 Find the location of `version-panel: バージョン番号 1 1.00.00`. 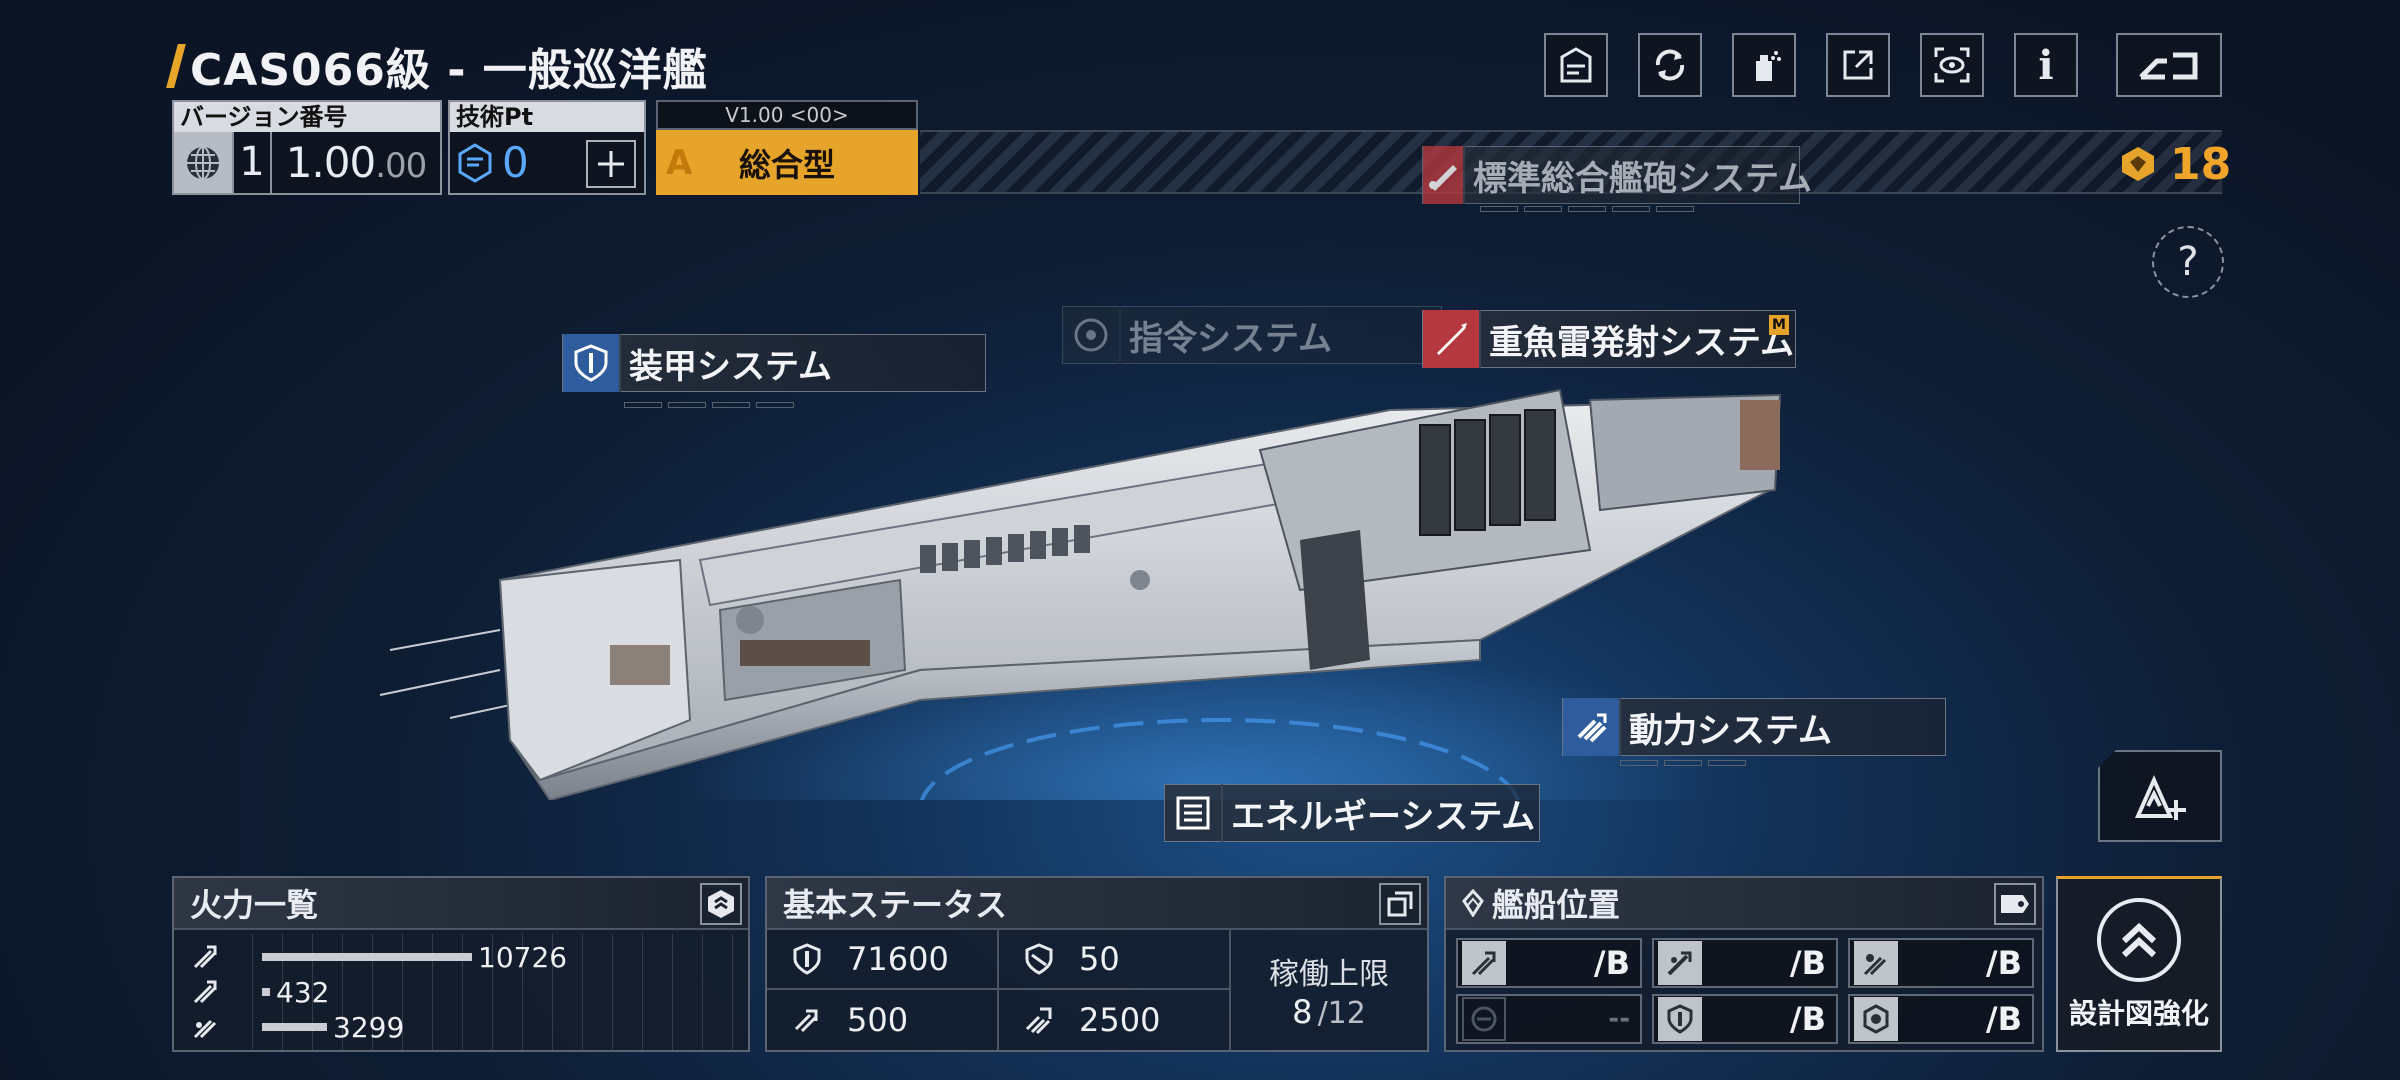

version-panel: バージョン番号 1 1.00.00 is located at coordinates (307, 147).